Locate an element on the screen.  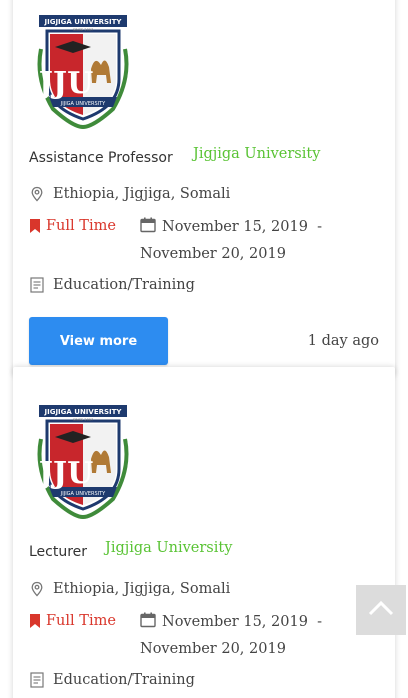
scroll-to-top-button is located at coordinates (381, 610).